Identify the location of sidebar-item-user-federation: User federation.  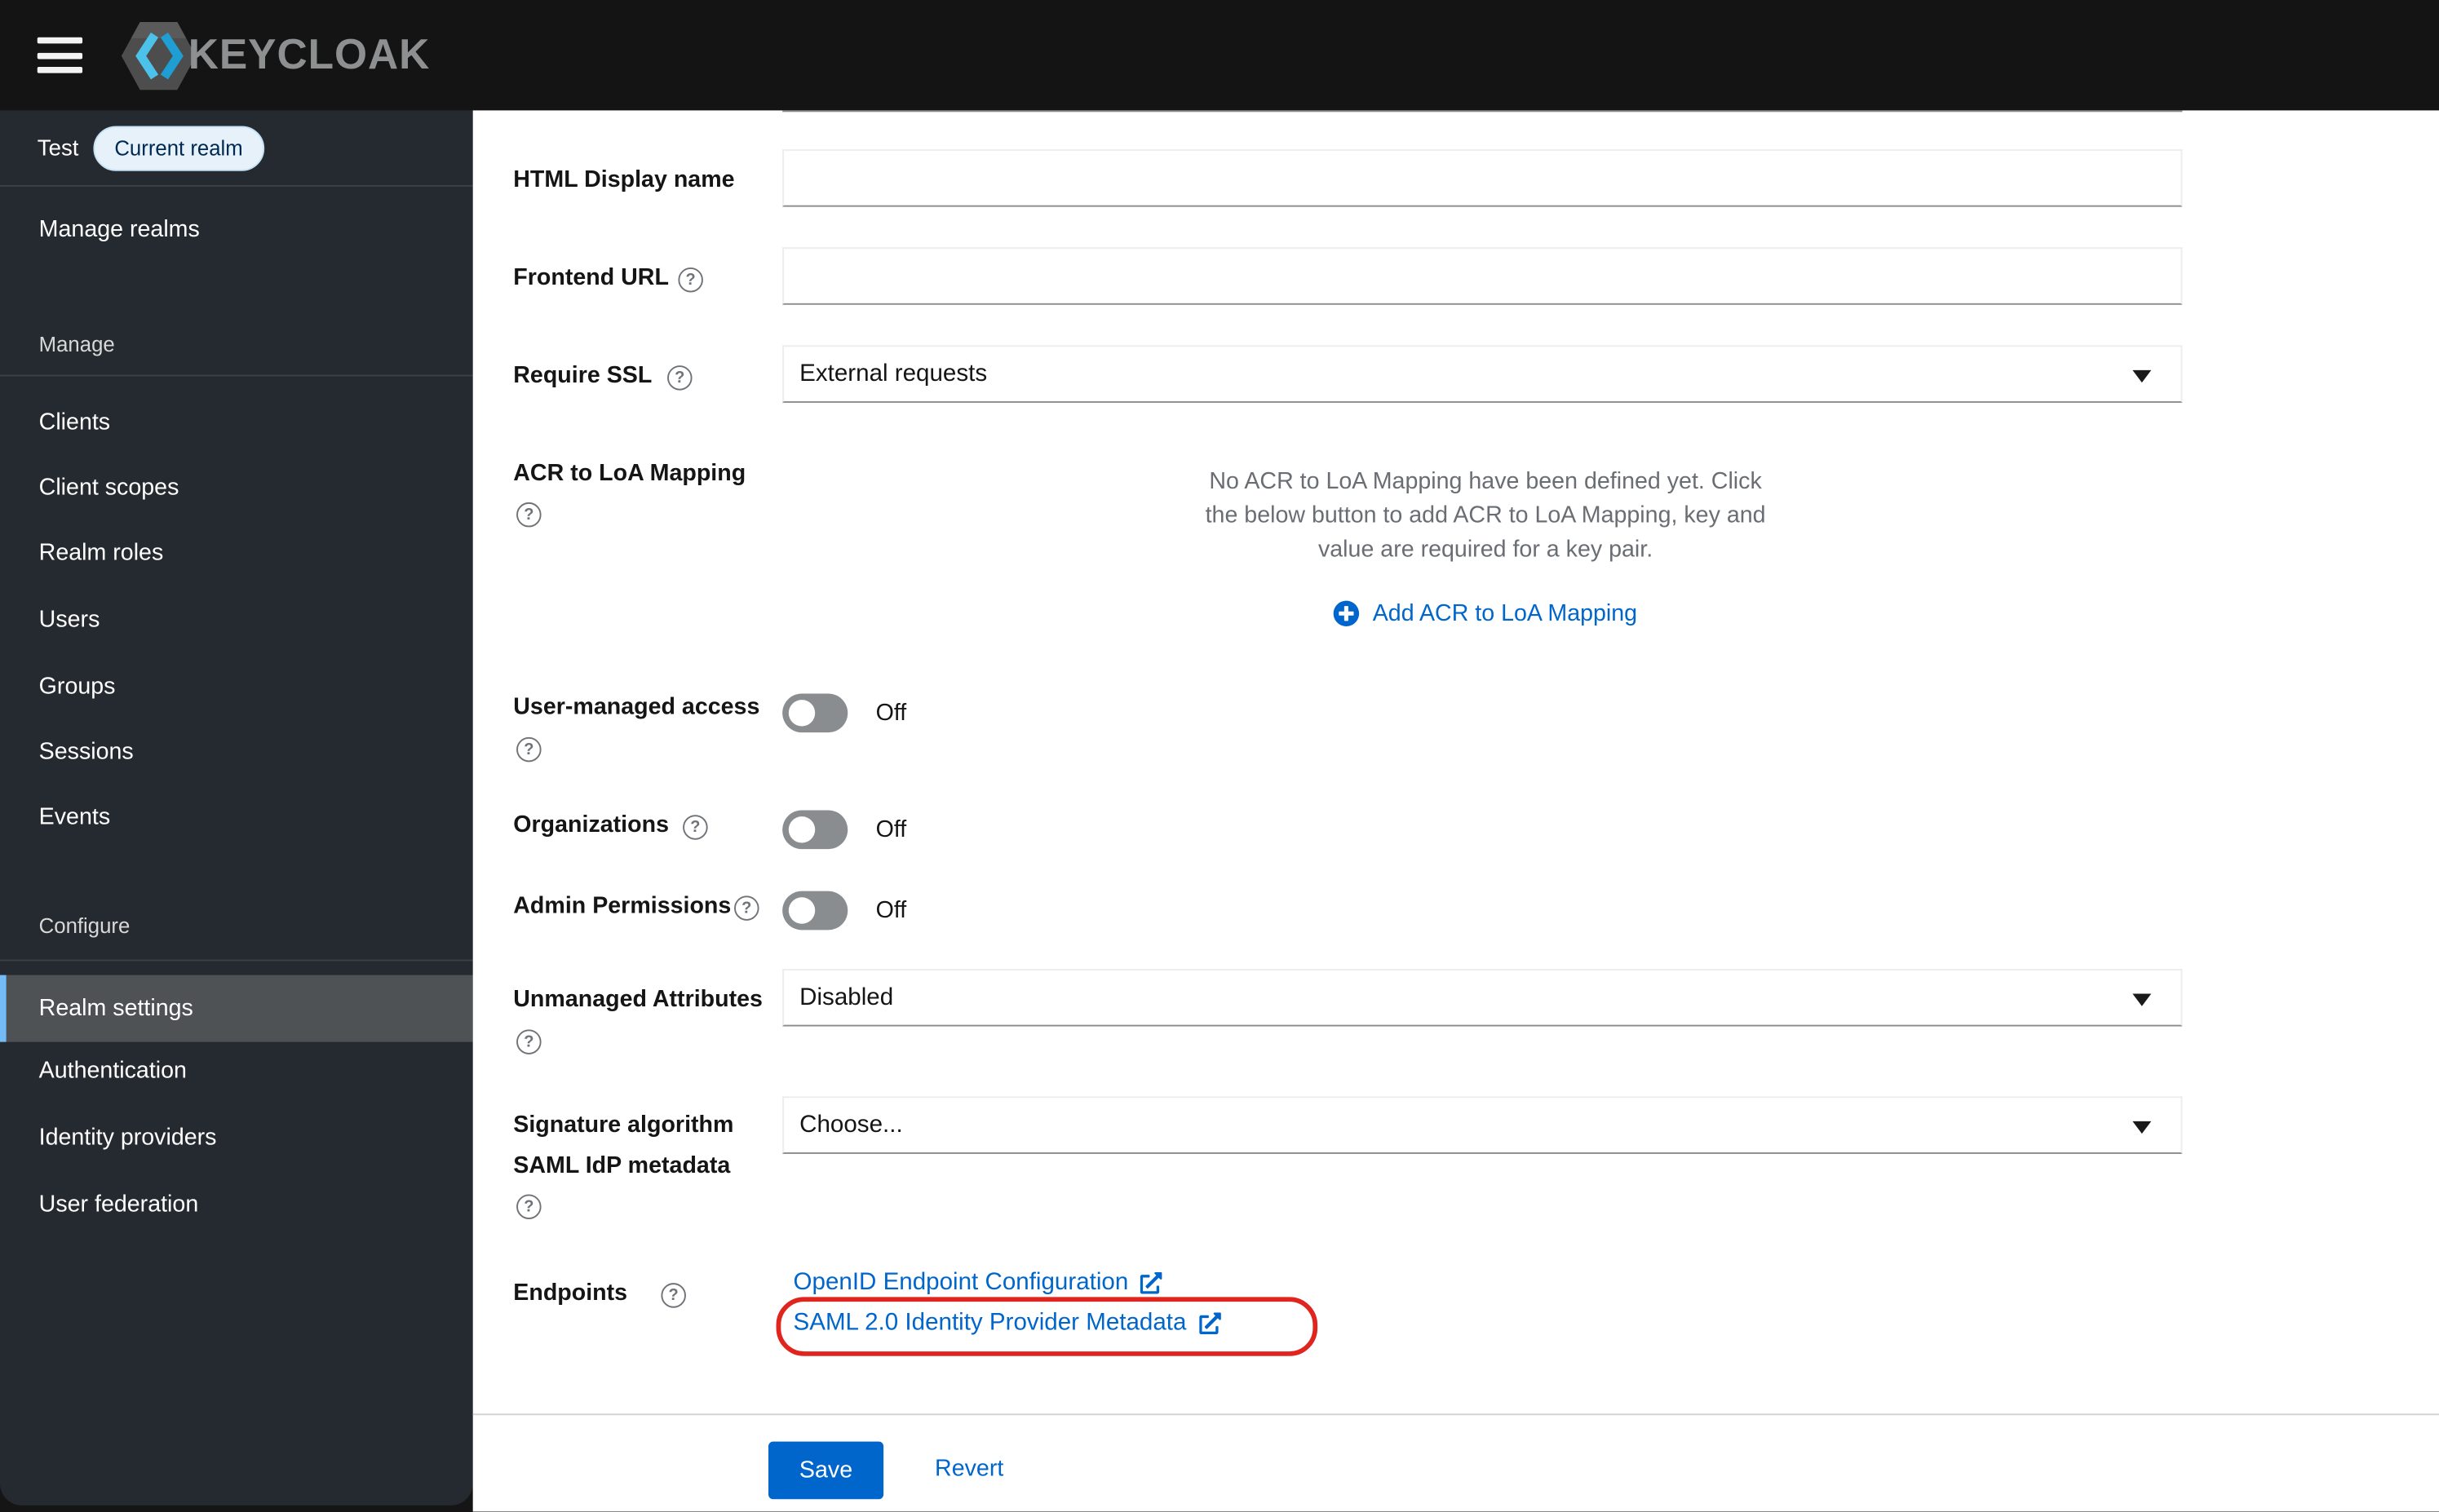
(119, 1205).